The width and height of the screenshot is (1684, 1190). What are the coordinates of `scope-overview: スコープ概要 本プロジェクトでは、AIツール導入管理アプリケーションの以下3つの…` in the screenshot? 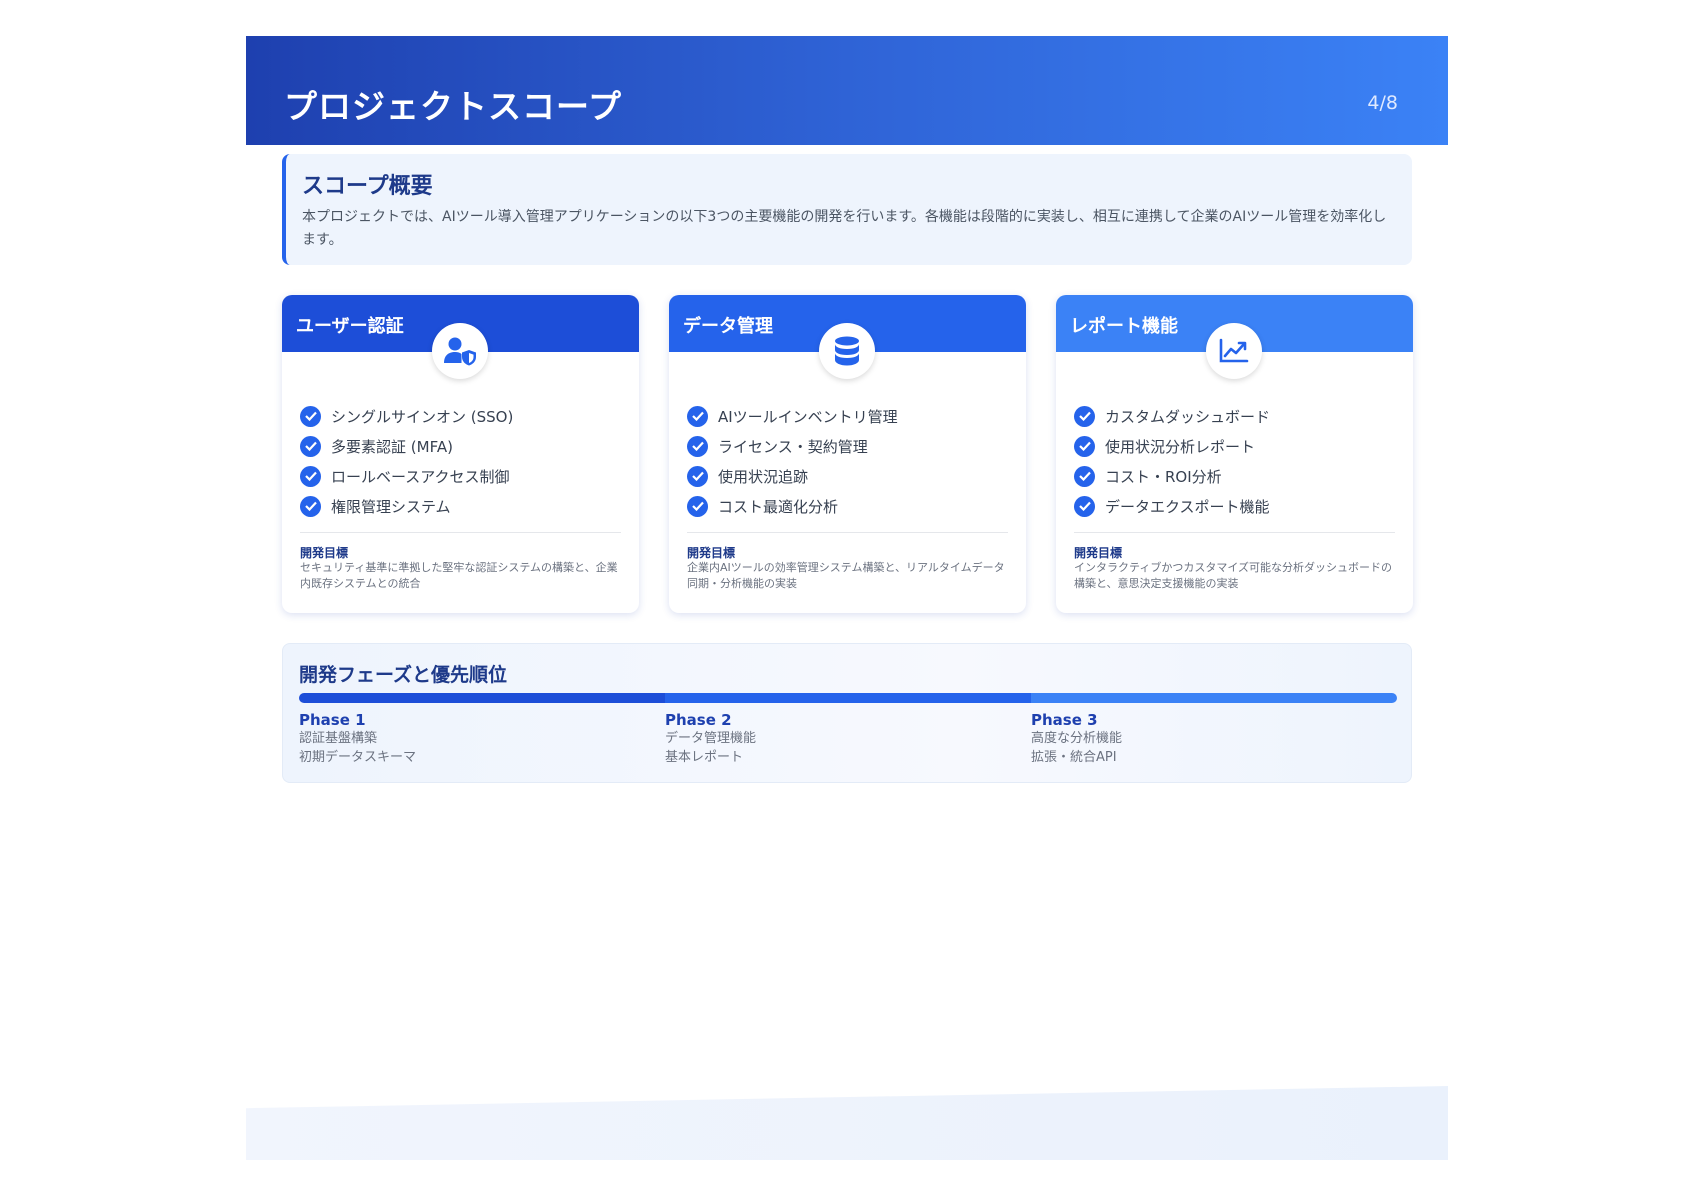 It's located at (847, 209).